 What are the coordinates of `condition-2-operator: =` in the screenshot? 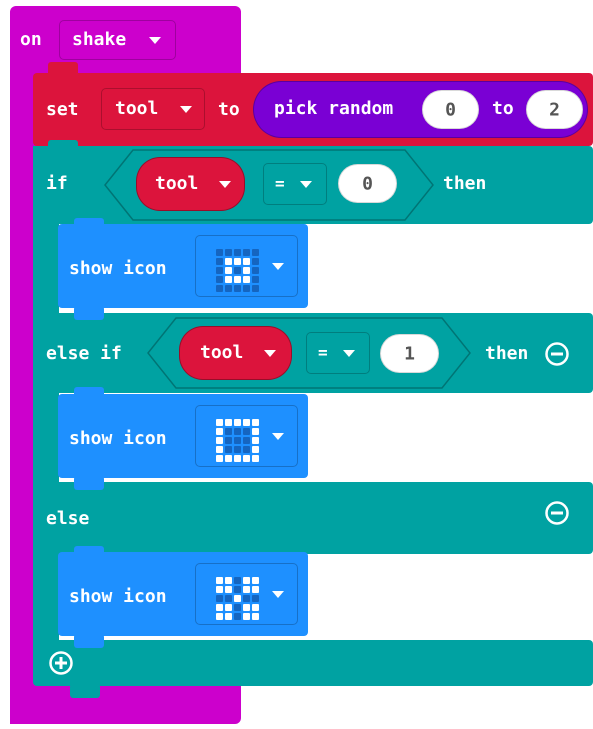 It's located at (323, 352).